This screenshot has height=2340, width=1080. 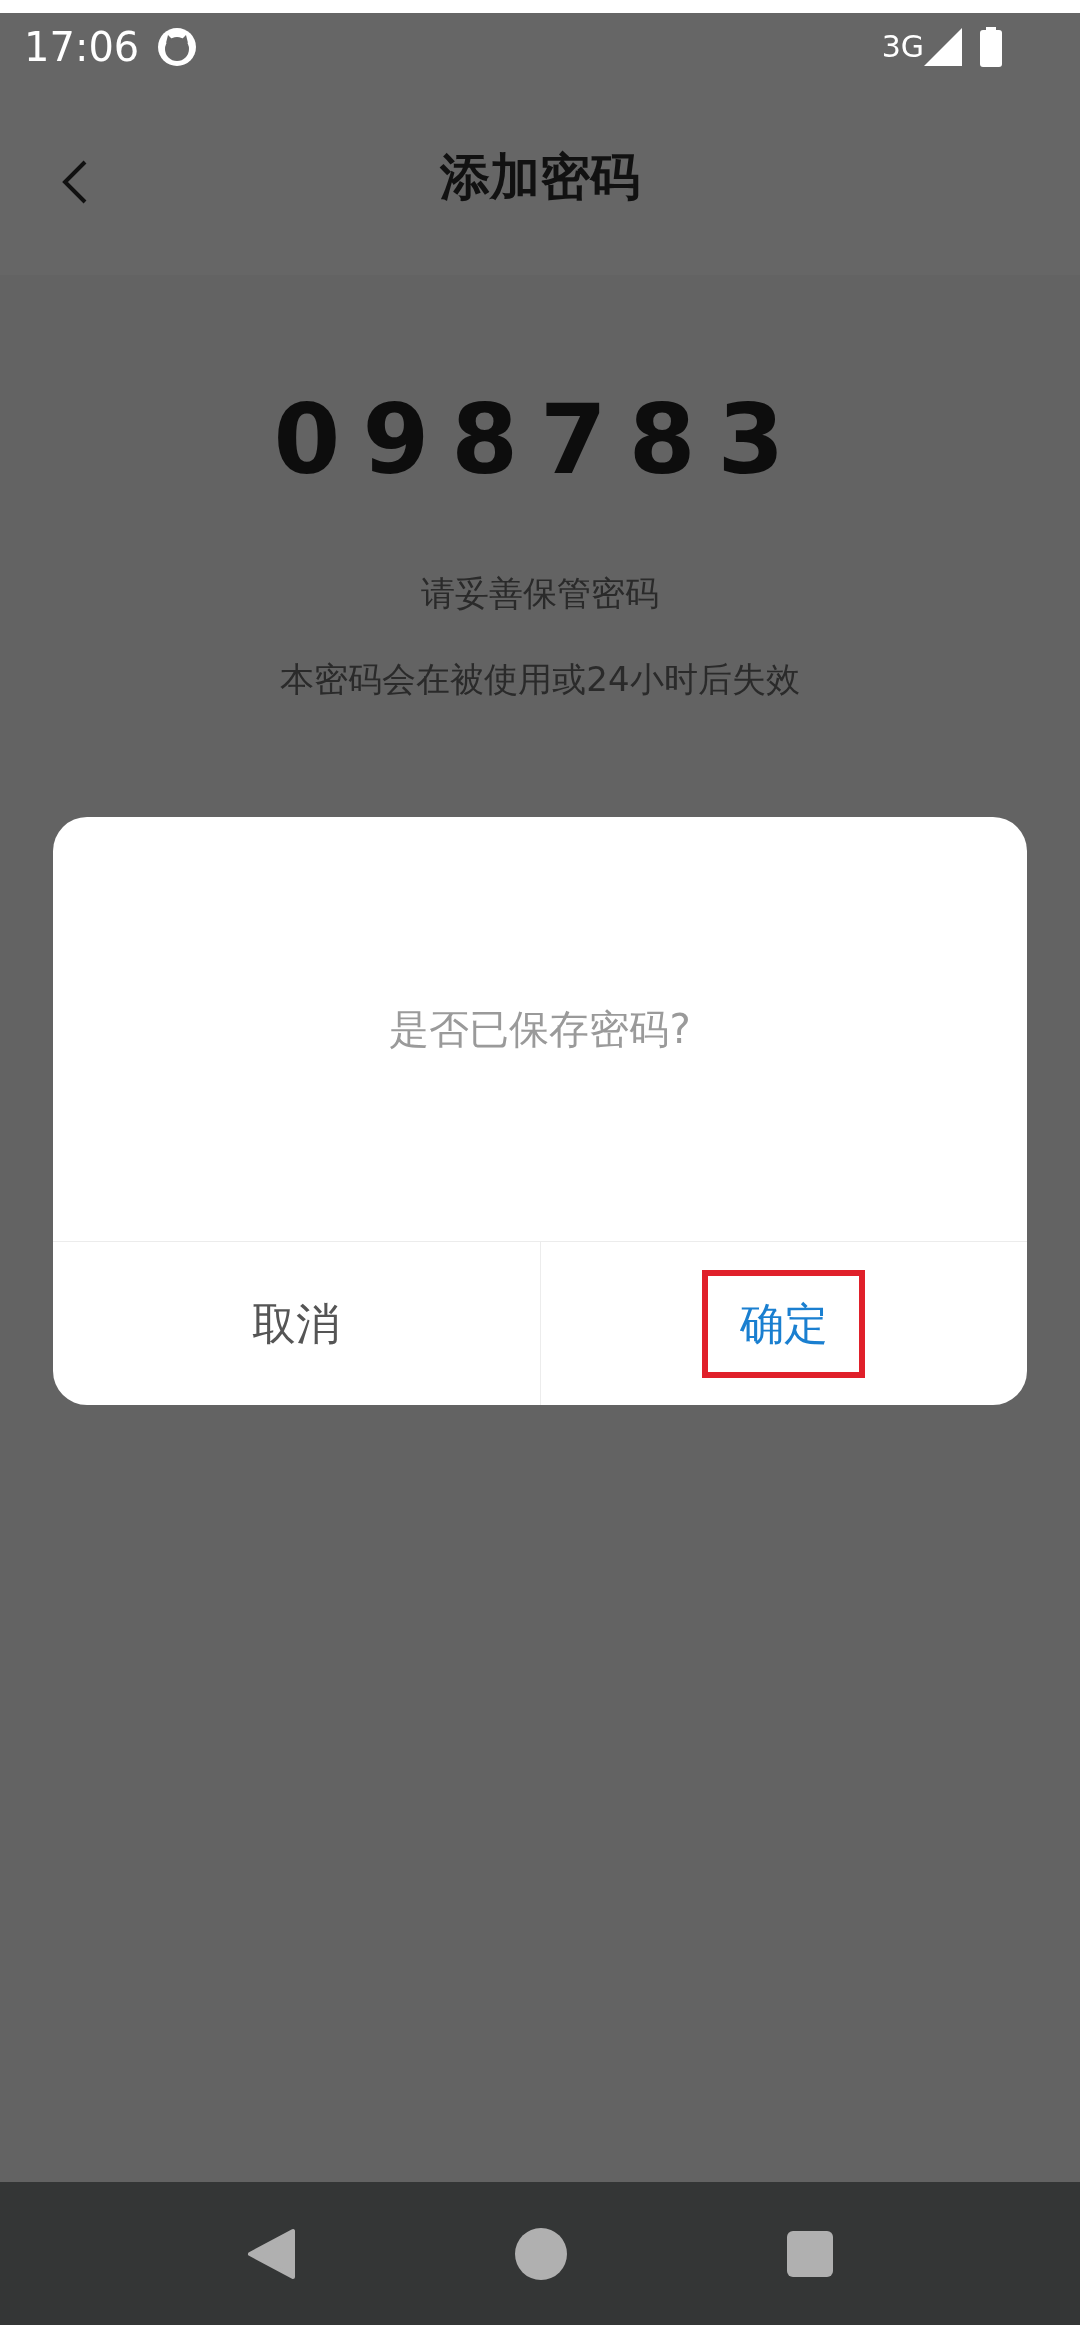 What do you see at coordinates (943, 46) in the screenshot?
I see `signal-icon` at bounding box center [943, 46].